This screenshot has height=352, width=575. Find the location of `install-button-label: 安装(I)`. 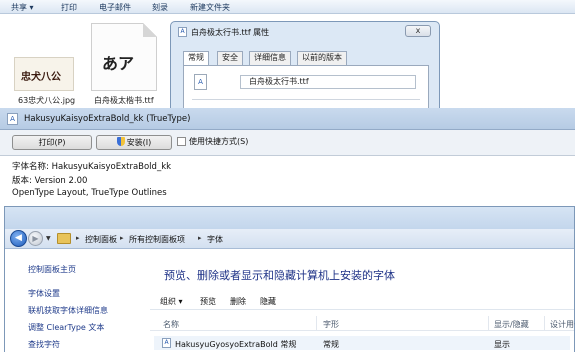

install-button-label: 安装(I) is located at coordinates (139, 142).